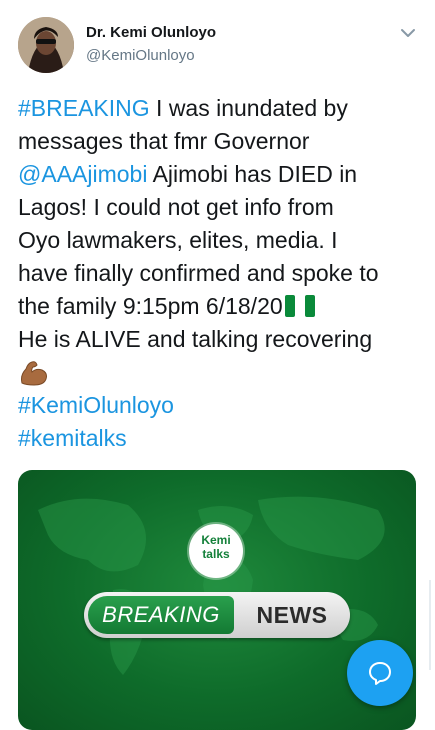 The height and width of the screenshot is (730, 435). Describe the element at coordinates (216, 554) in the screenshot. I see `logo-text-bottom: talks` at that location.